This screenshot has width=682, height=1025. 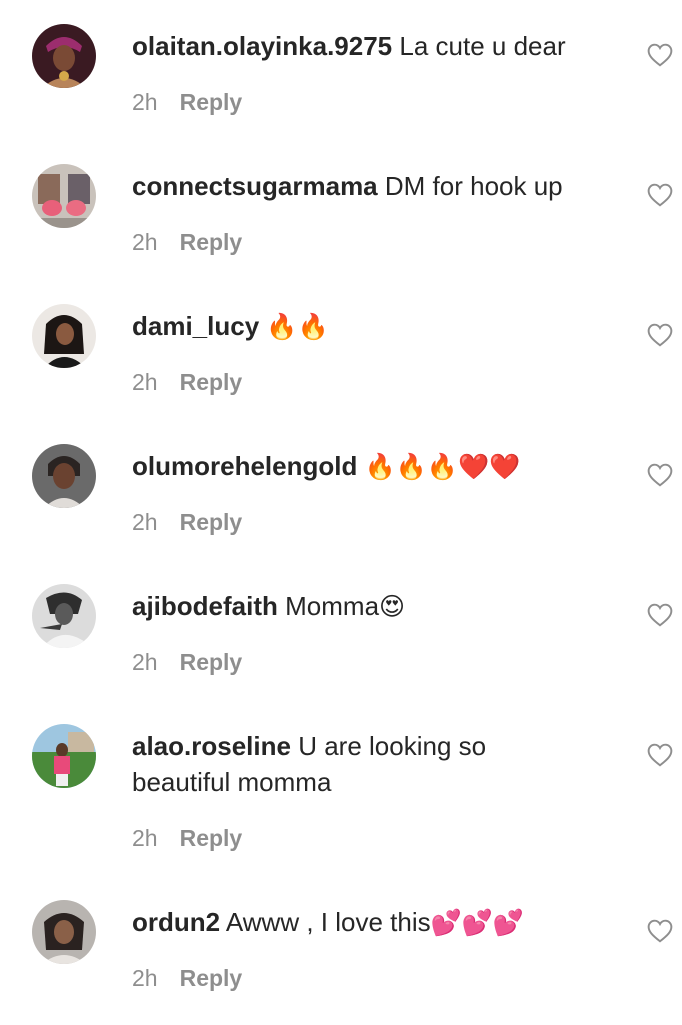 What do you see at coordinates (392, 606) in the screenshot?
I see `comment-emoji: 😍` at bounding box center [392, 606].